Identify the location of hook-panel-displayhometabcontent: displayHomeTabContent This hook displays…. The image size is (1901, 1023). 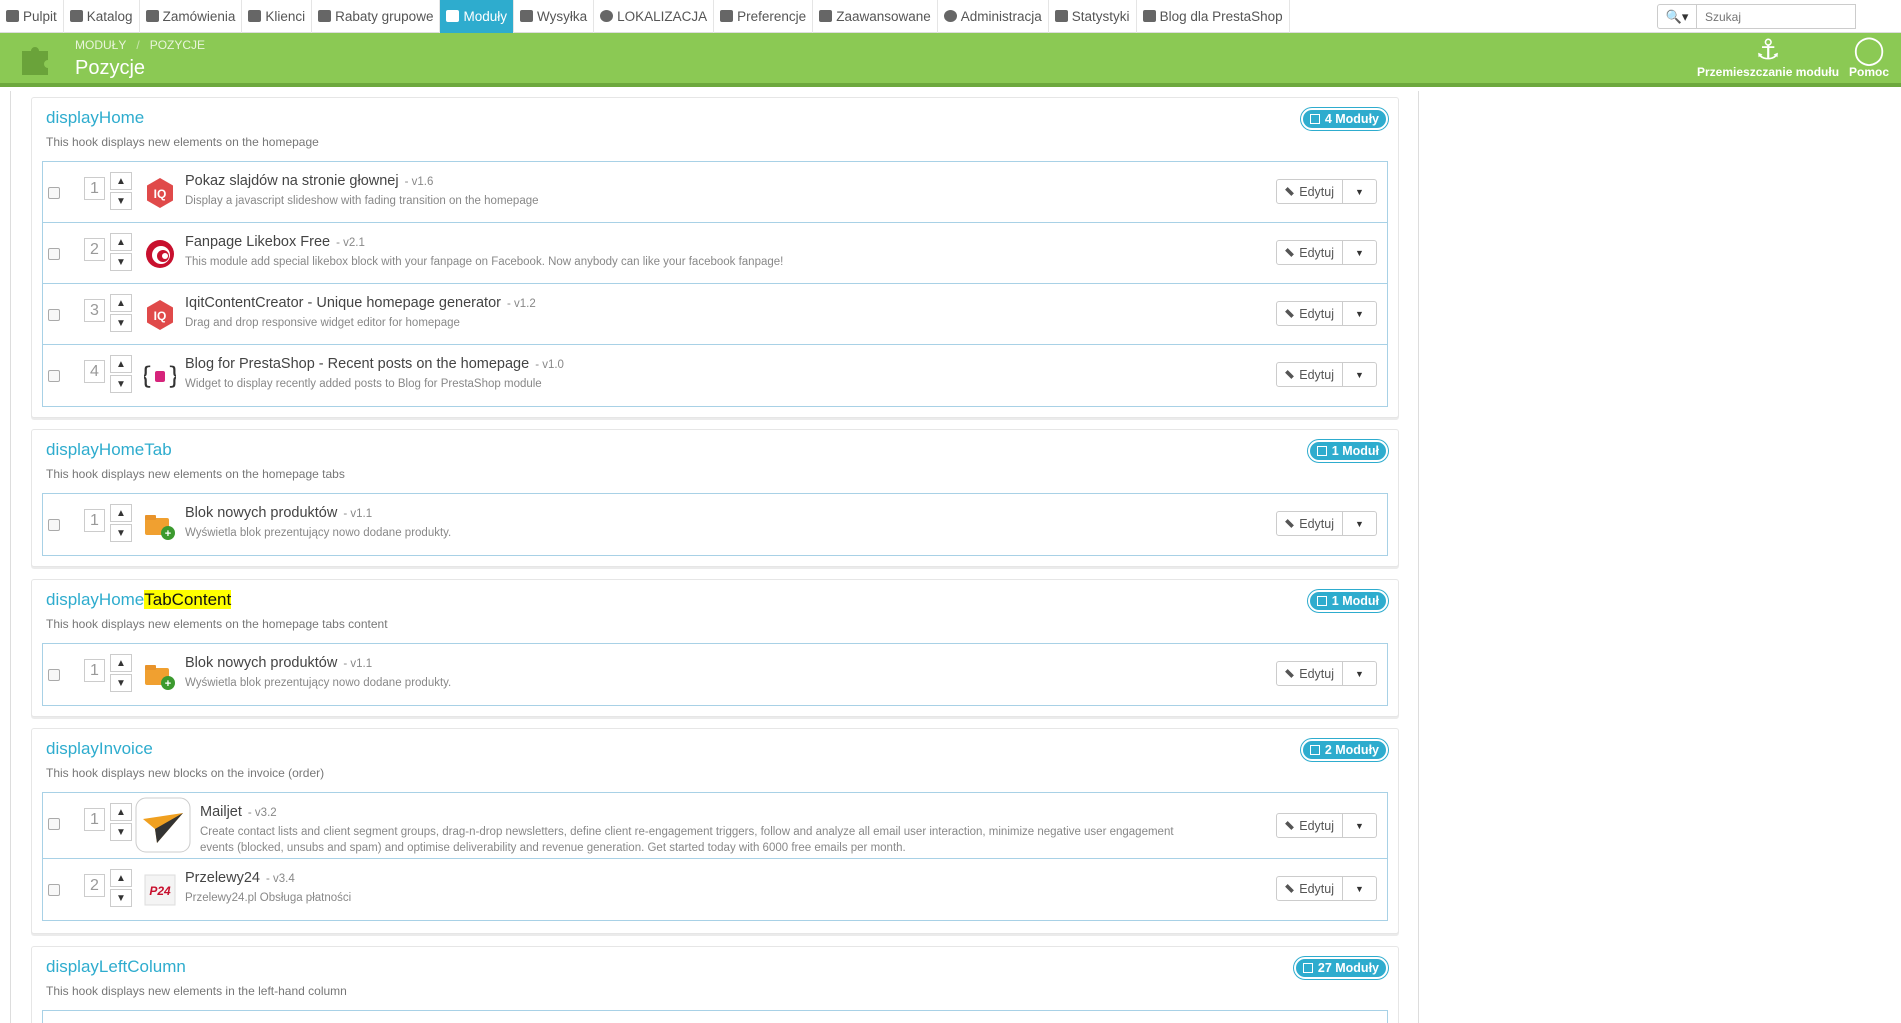
(715, 648).